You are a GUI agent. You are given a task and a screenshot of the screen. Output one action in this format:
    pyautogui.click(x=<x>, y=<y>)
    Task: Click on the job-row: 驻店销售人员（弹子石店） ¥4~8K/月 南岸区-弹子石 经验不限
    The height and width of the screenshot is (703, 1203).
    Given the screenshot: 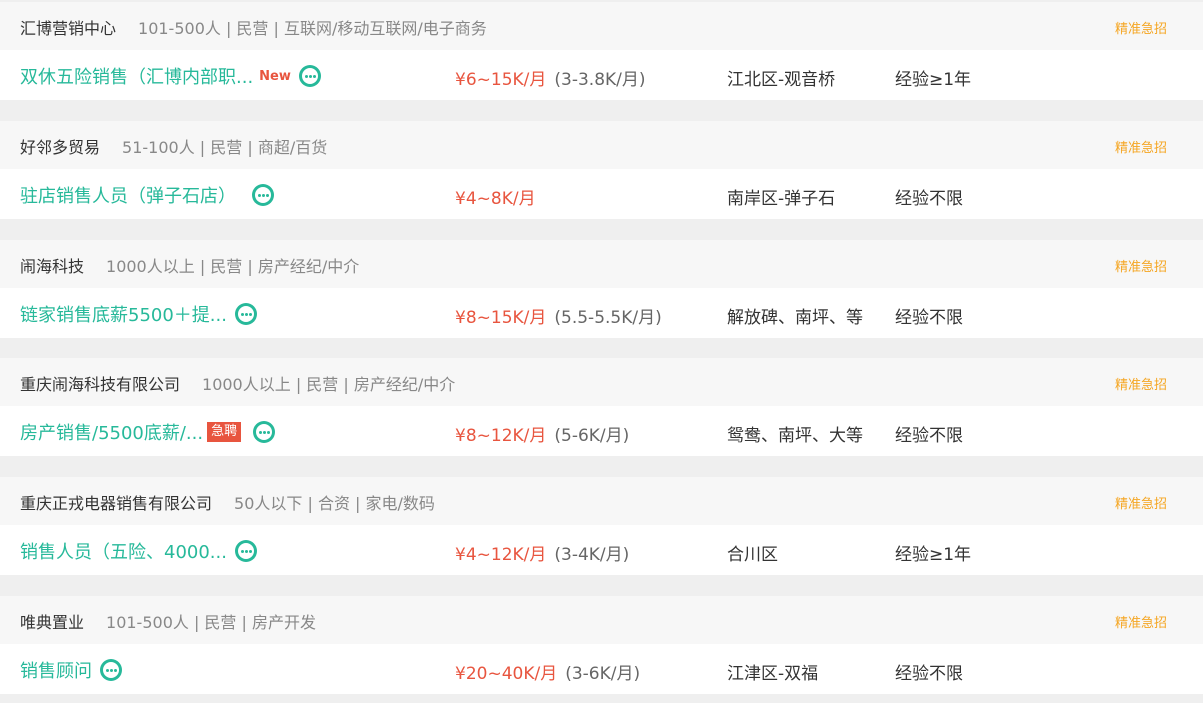 What is the action you would take?
    pyautogui.click(x=601, y=194)
    